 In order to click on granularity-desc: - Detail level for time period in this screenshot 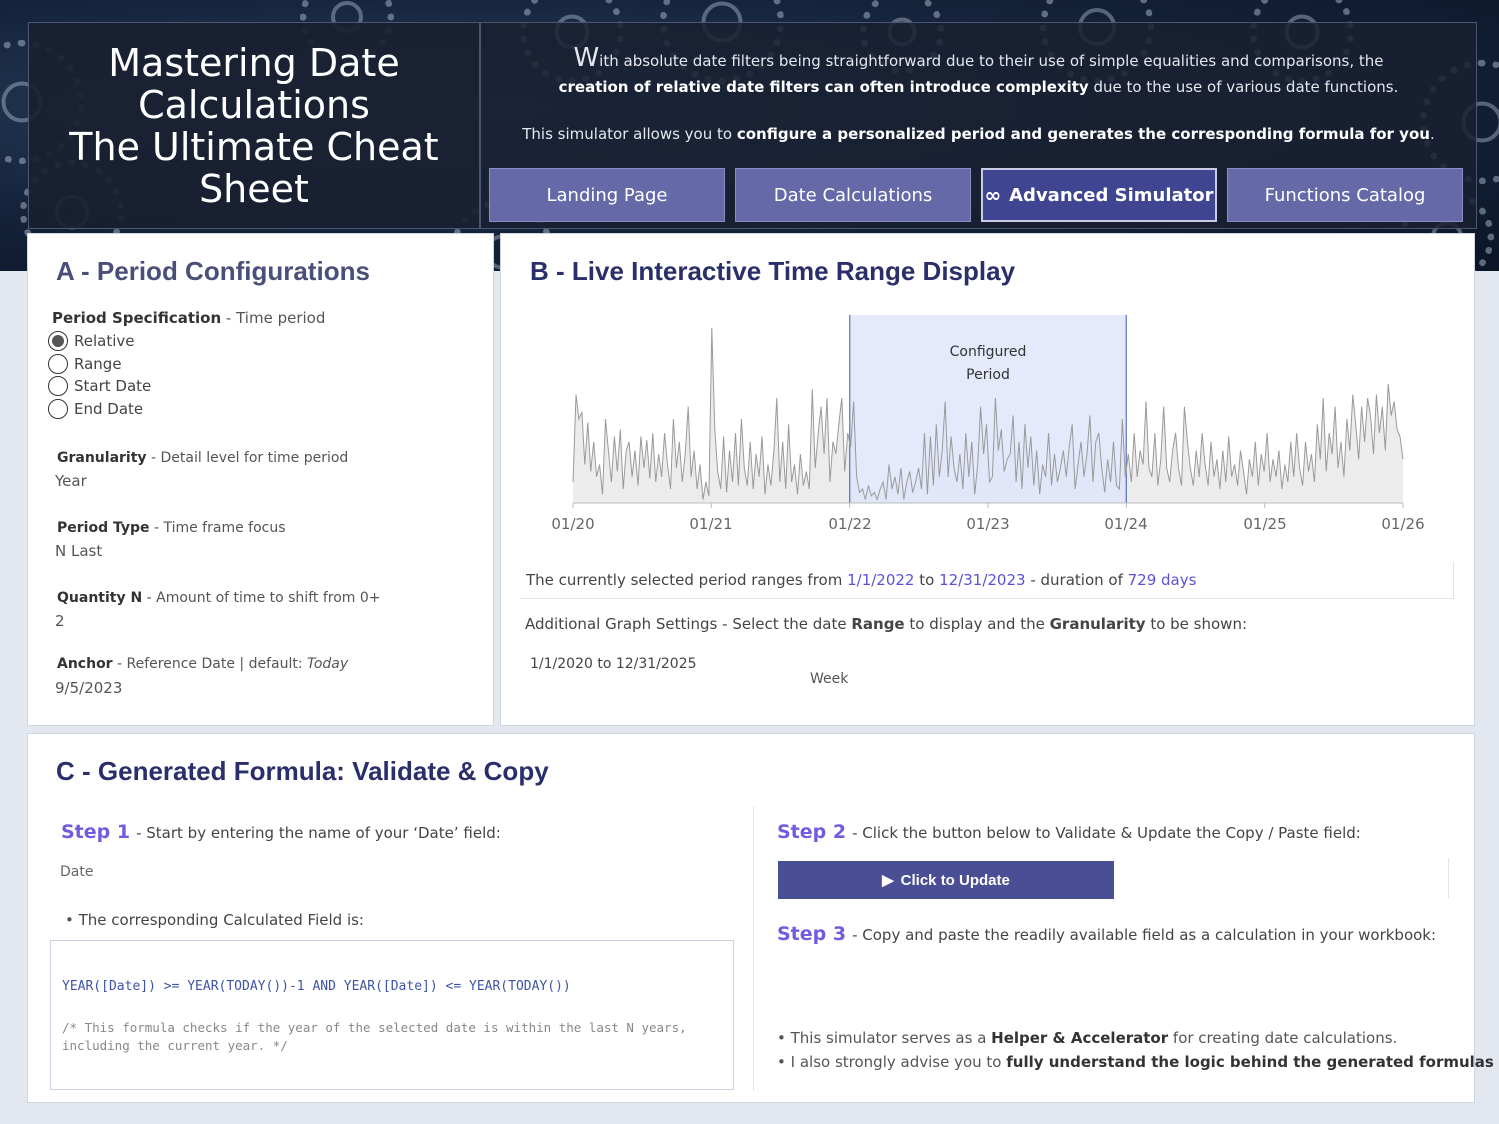, I will do `click(247, 458)`.